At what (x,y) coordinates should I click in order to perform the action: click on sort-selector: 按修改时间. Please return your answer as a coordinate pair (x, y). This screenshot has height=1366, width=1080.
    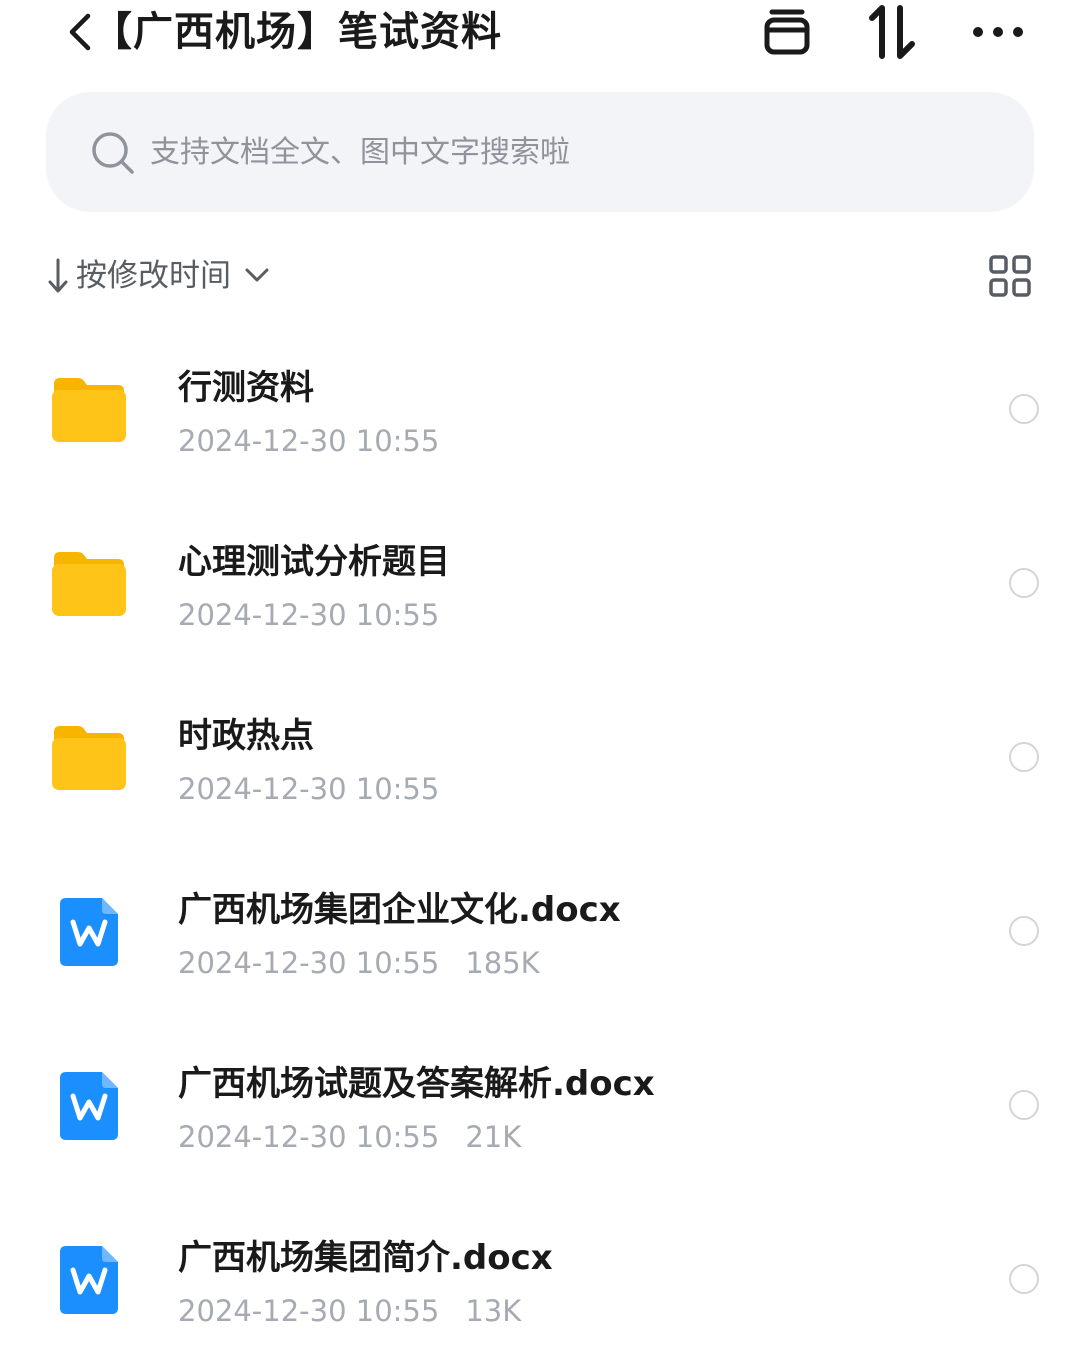
    Looking at the image, I should click on (158, 276).